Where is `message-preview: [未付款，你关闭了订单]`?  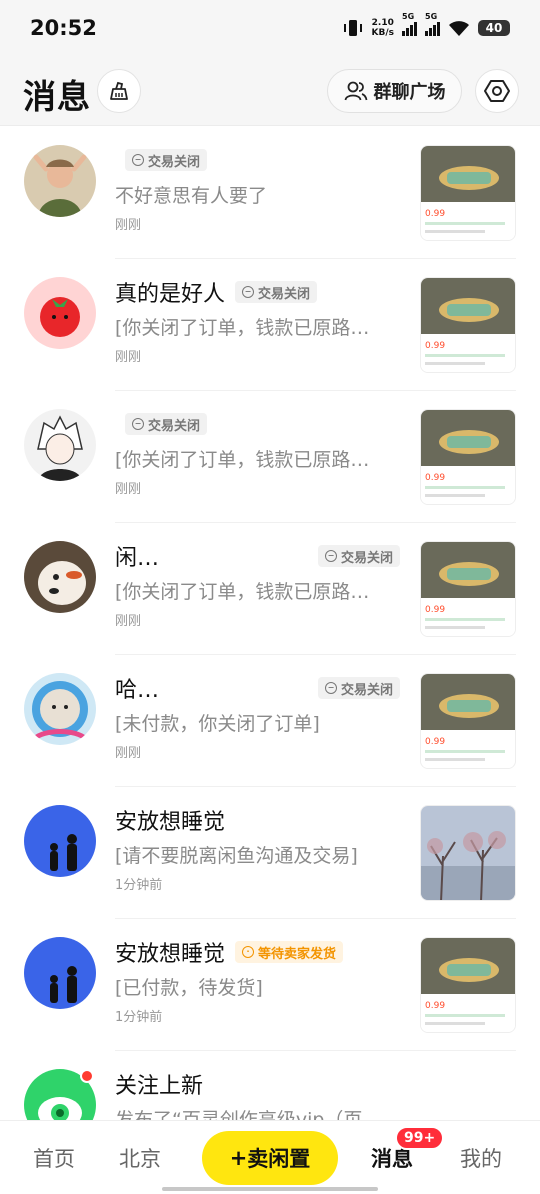
message-preview: [未付款，你关闭了订单] is located at coordinates (217, 724).